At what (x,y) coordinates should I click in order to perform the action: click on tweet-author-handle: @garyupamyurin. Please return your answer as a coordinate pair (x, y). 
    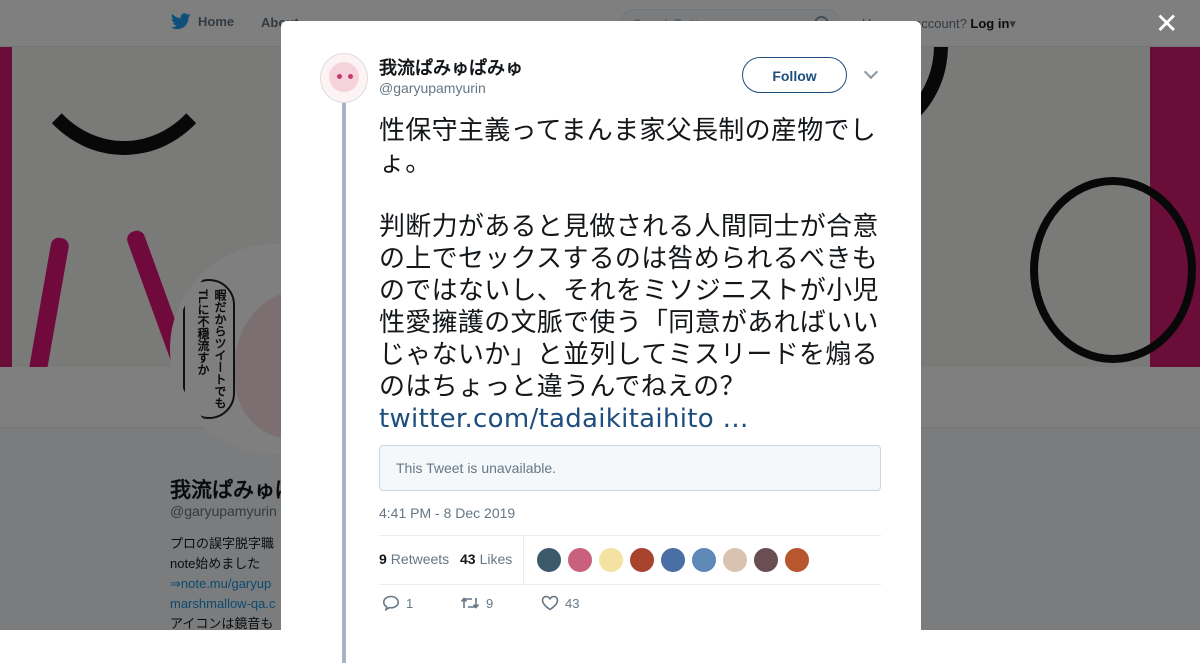
    Looking at the image, I should click on (432, 88).